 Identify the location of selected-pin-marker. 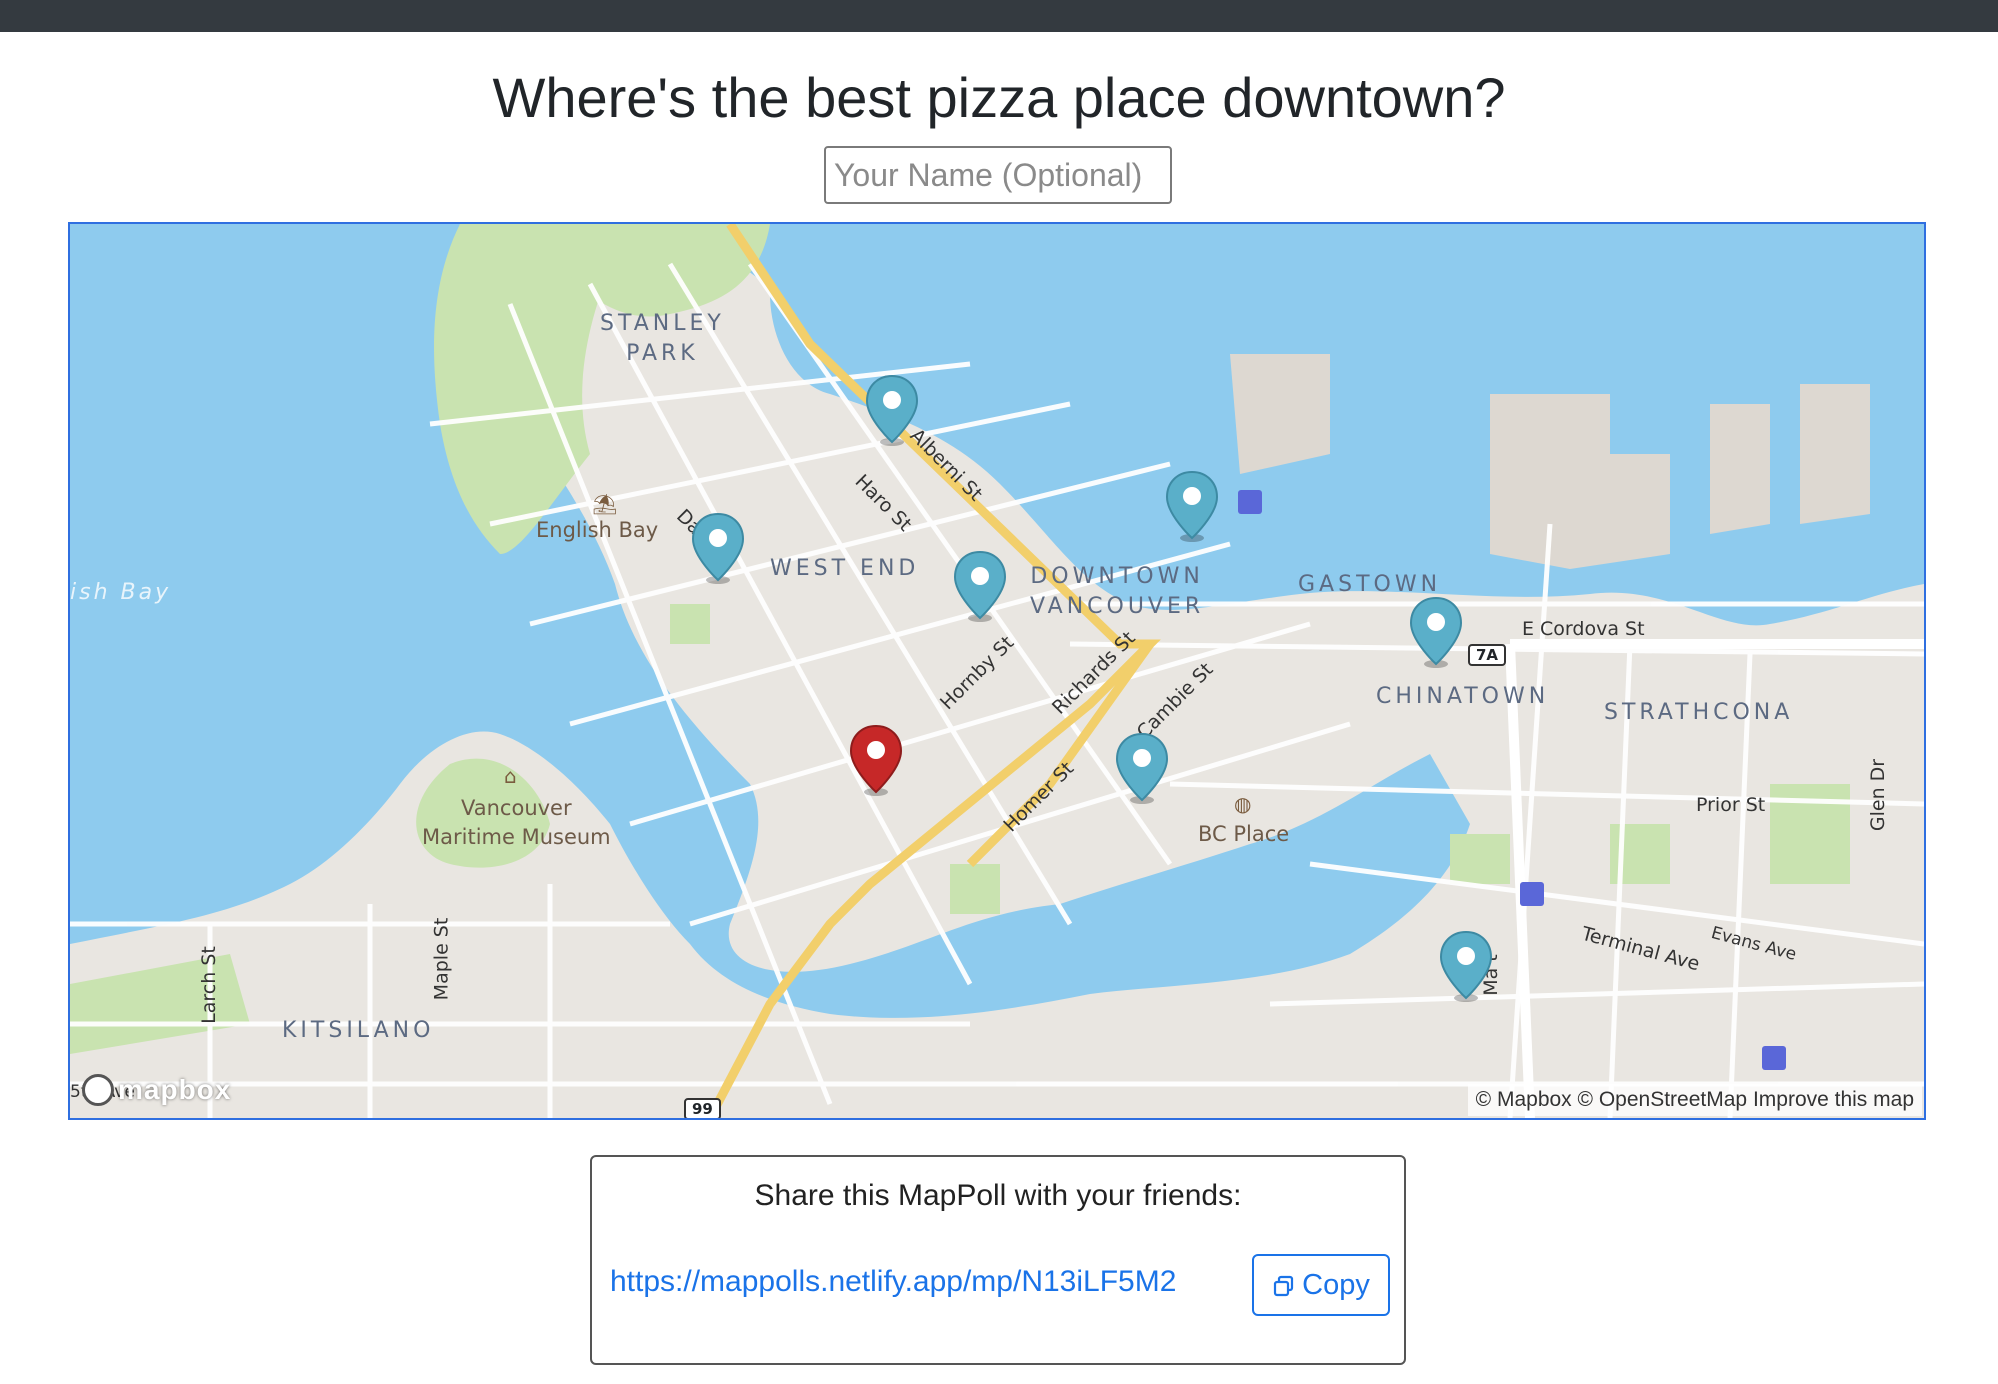
(876, 760).